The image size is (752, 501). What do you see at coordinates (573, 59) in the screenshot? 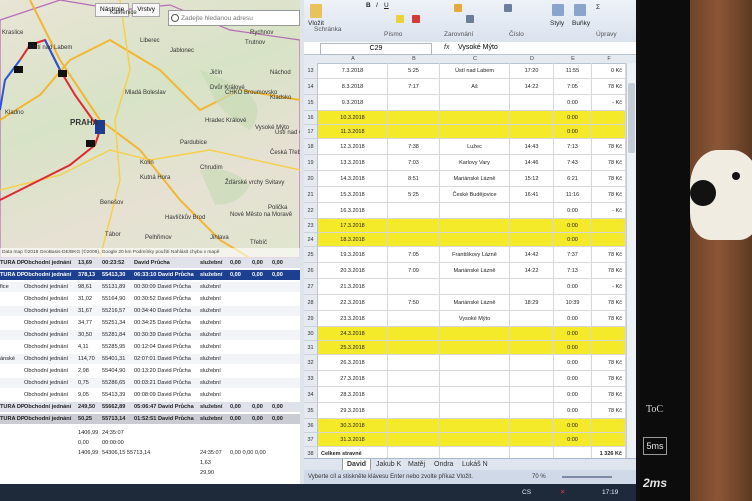
I see `column-header-e: E` at bounding box center [573, 59].